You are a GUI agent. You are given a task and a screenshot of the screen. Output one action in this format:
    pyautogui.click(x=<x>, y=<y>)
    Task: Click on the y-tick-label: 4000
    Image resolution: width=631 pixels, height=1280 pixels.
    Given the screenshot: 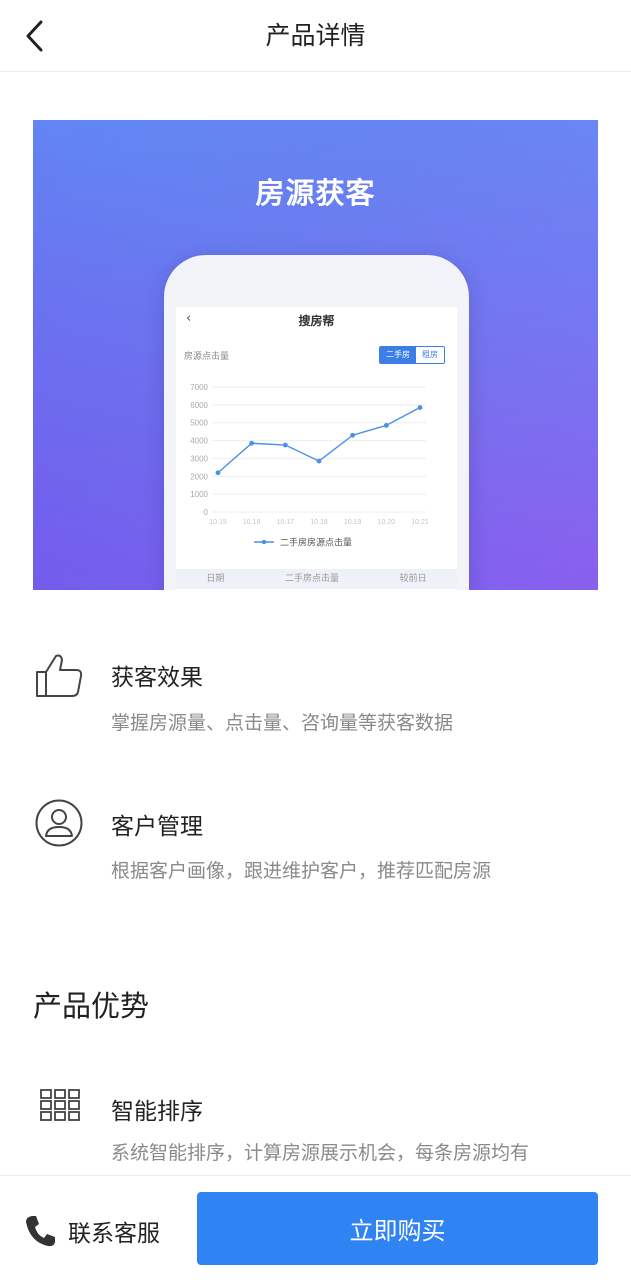 What is the action you would take?
    pyautogui.click(x=199, y=441)
    